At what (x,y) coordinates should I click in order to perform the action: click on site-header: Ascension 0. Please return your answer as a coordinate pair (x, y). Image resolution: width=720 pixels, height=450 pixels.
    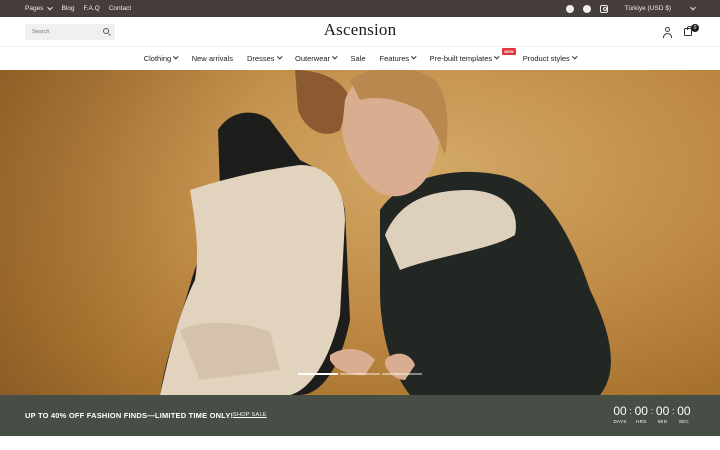
    Looking at the image, I should click on (360, 32).